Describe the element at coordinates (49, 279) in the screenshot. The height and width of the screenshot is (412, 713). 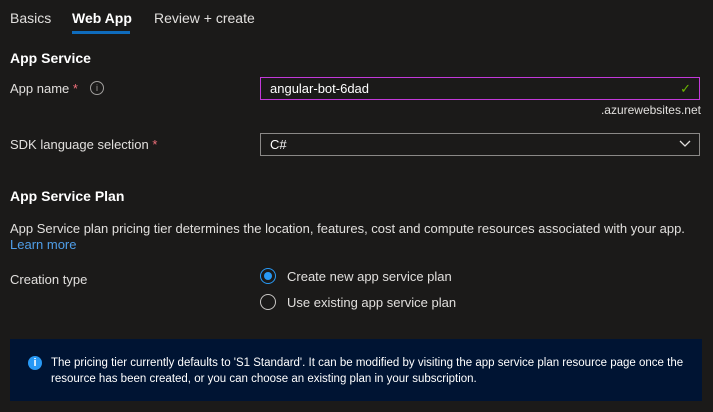
I see `creation-type-label: Creation type` at that location.